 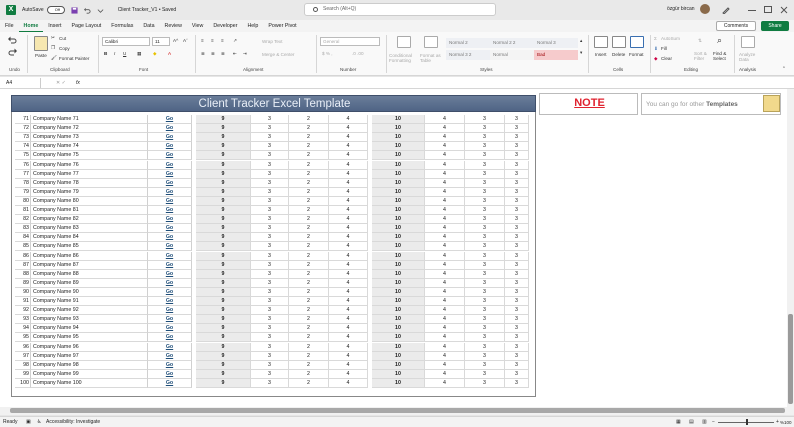 I want to click on company-name-cell: Company Name 72, so click(x=88, y=129).